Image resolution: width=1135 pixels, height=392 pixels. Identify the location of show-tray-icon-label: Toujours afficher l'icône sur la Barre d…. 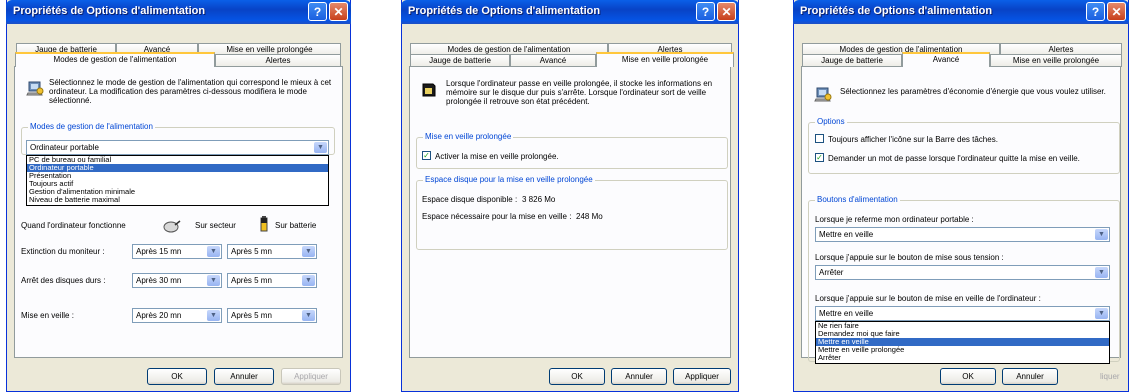
(913, 139).